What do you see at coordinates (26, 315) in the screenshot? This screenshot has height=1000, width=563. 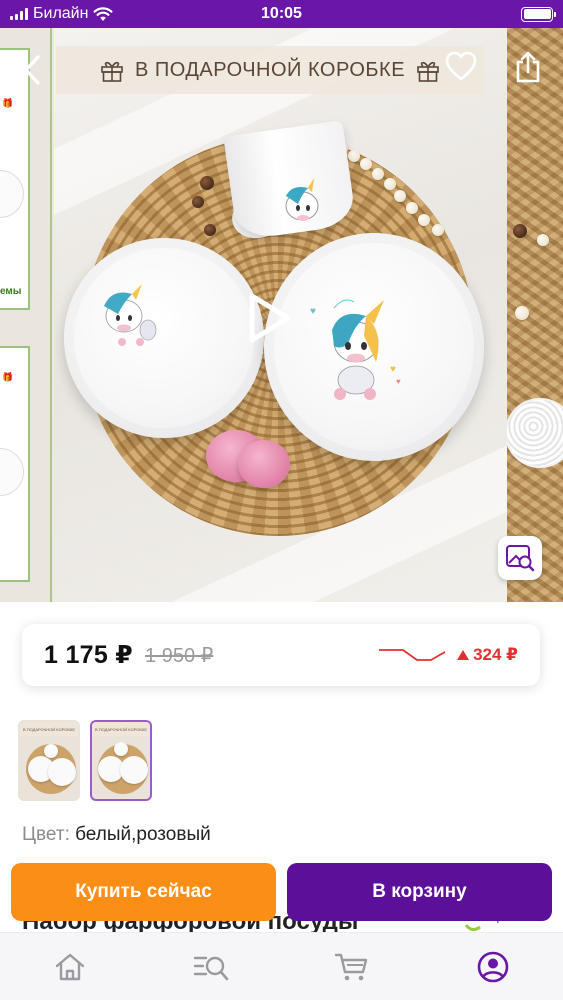 I see `prev-image-peek: 🎁 емы 🎁` at bounding box center [26, 315].